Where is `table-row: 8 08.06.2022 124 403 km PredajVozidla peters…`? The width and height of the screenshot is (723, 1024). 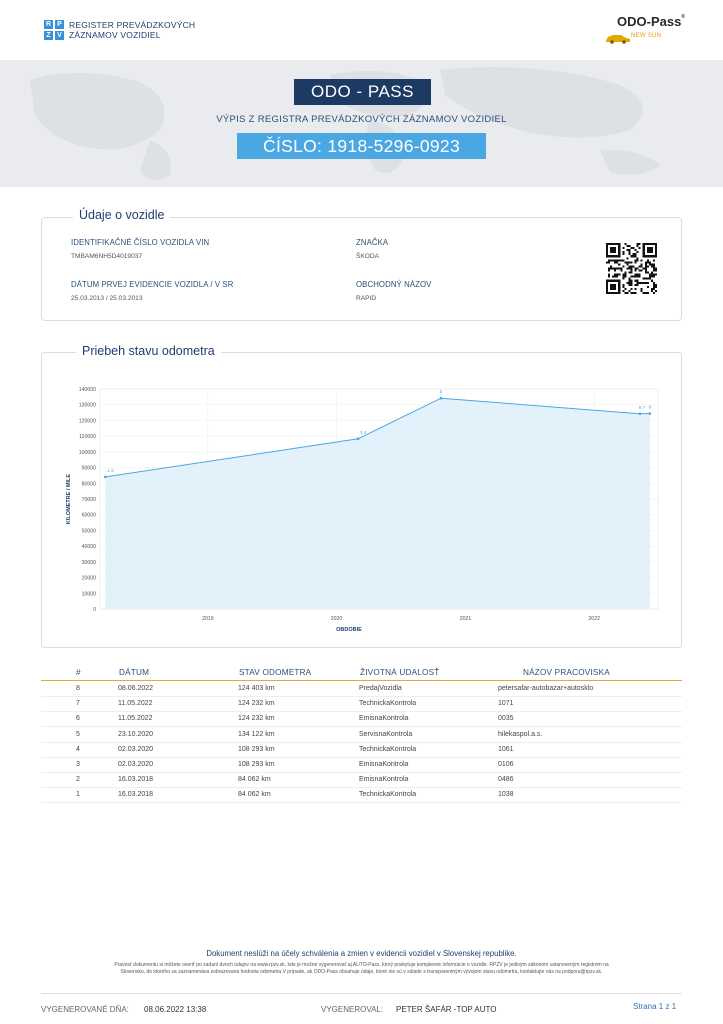 table-row: 8 08.06.2022 124 403 km PredajVozidla peters… is located at coordinates (361, 689).